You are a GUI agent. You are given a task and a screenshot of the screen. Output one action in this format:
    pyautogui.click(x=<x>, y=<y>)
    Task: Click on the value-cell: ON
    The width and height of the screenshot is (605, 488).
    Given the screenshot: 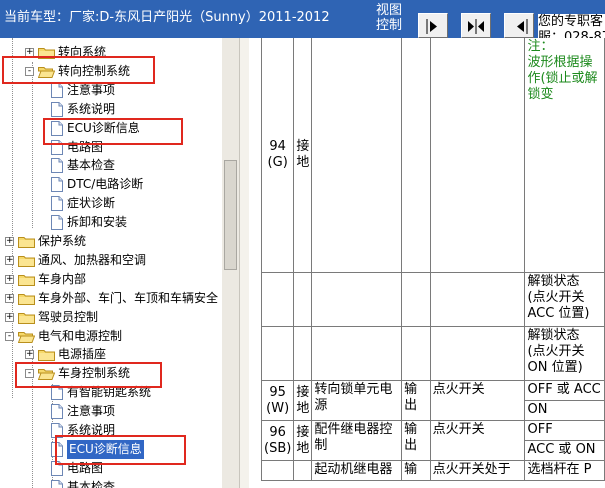 What is the action you would take?
    pyautogui.click(x=564, y=410)
    